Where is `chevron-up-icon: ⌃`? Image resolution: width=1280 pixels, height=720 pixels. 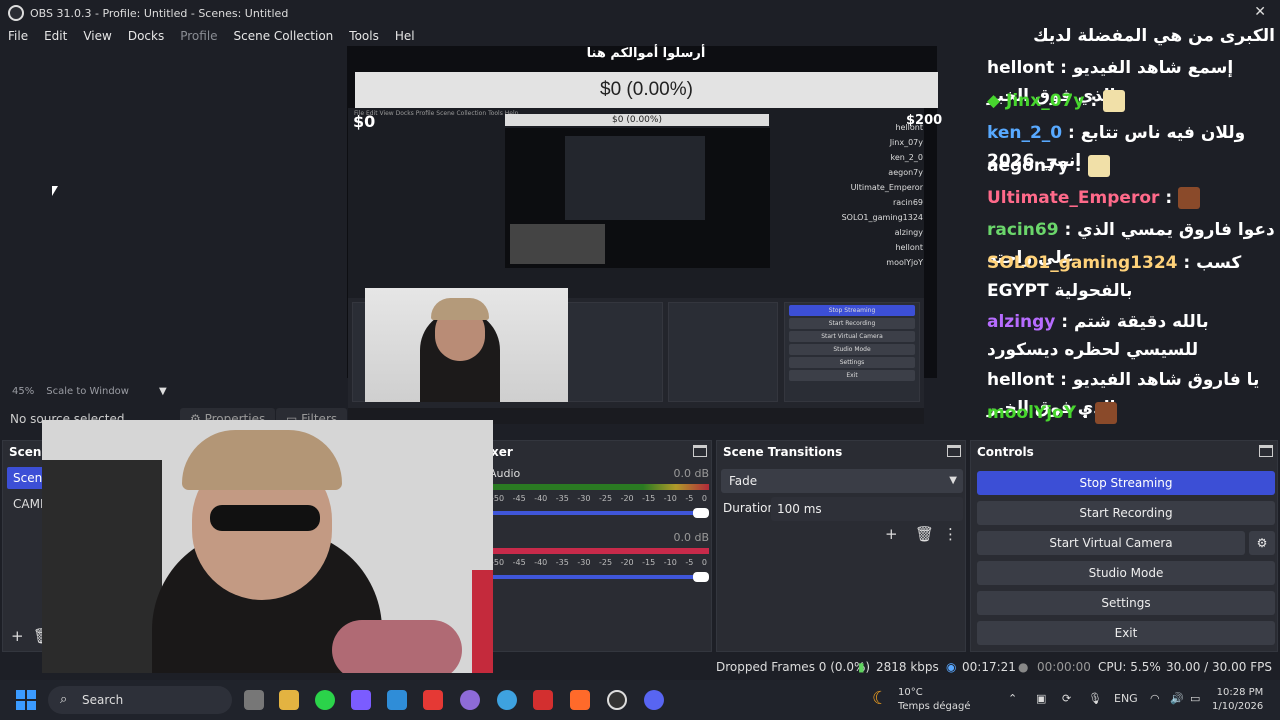
chevron-up-icon: ⌃ is located at coordinates (1012, 698).